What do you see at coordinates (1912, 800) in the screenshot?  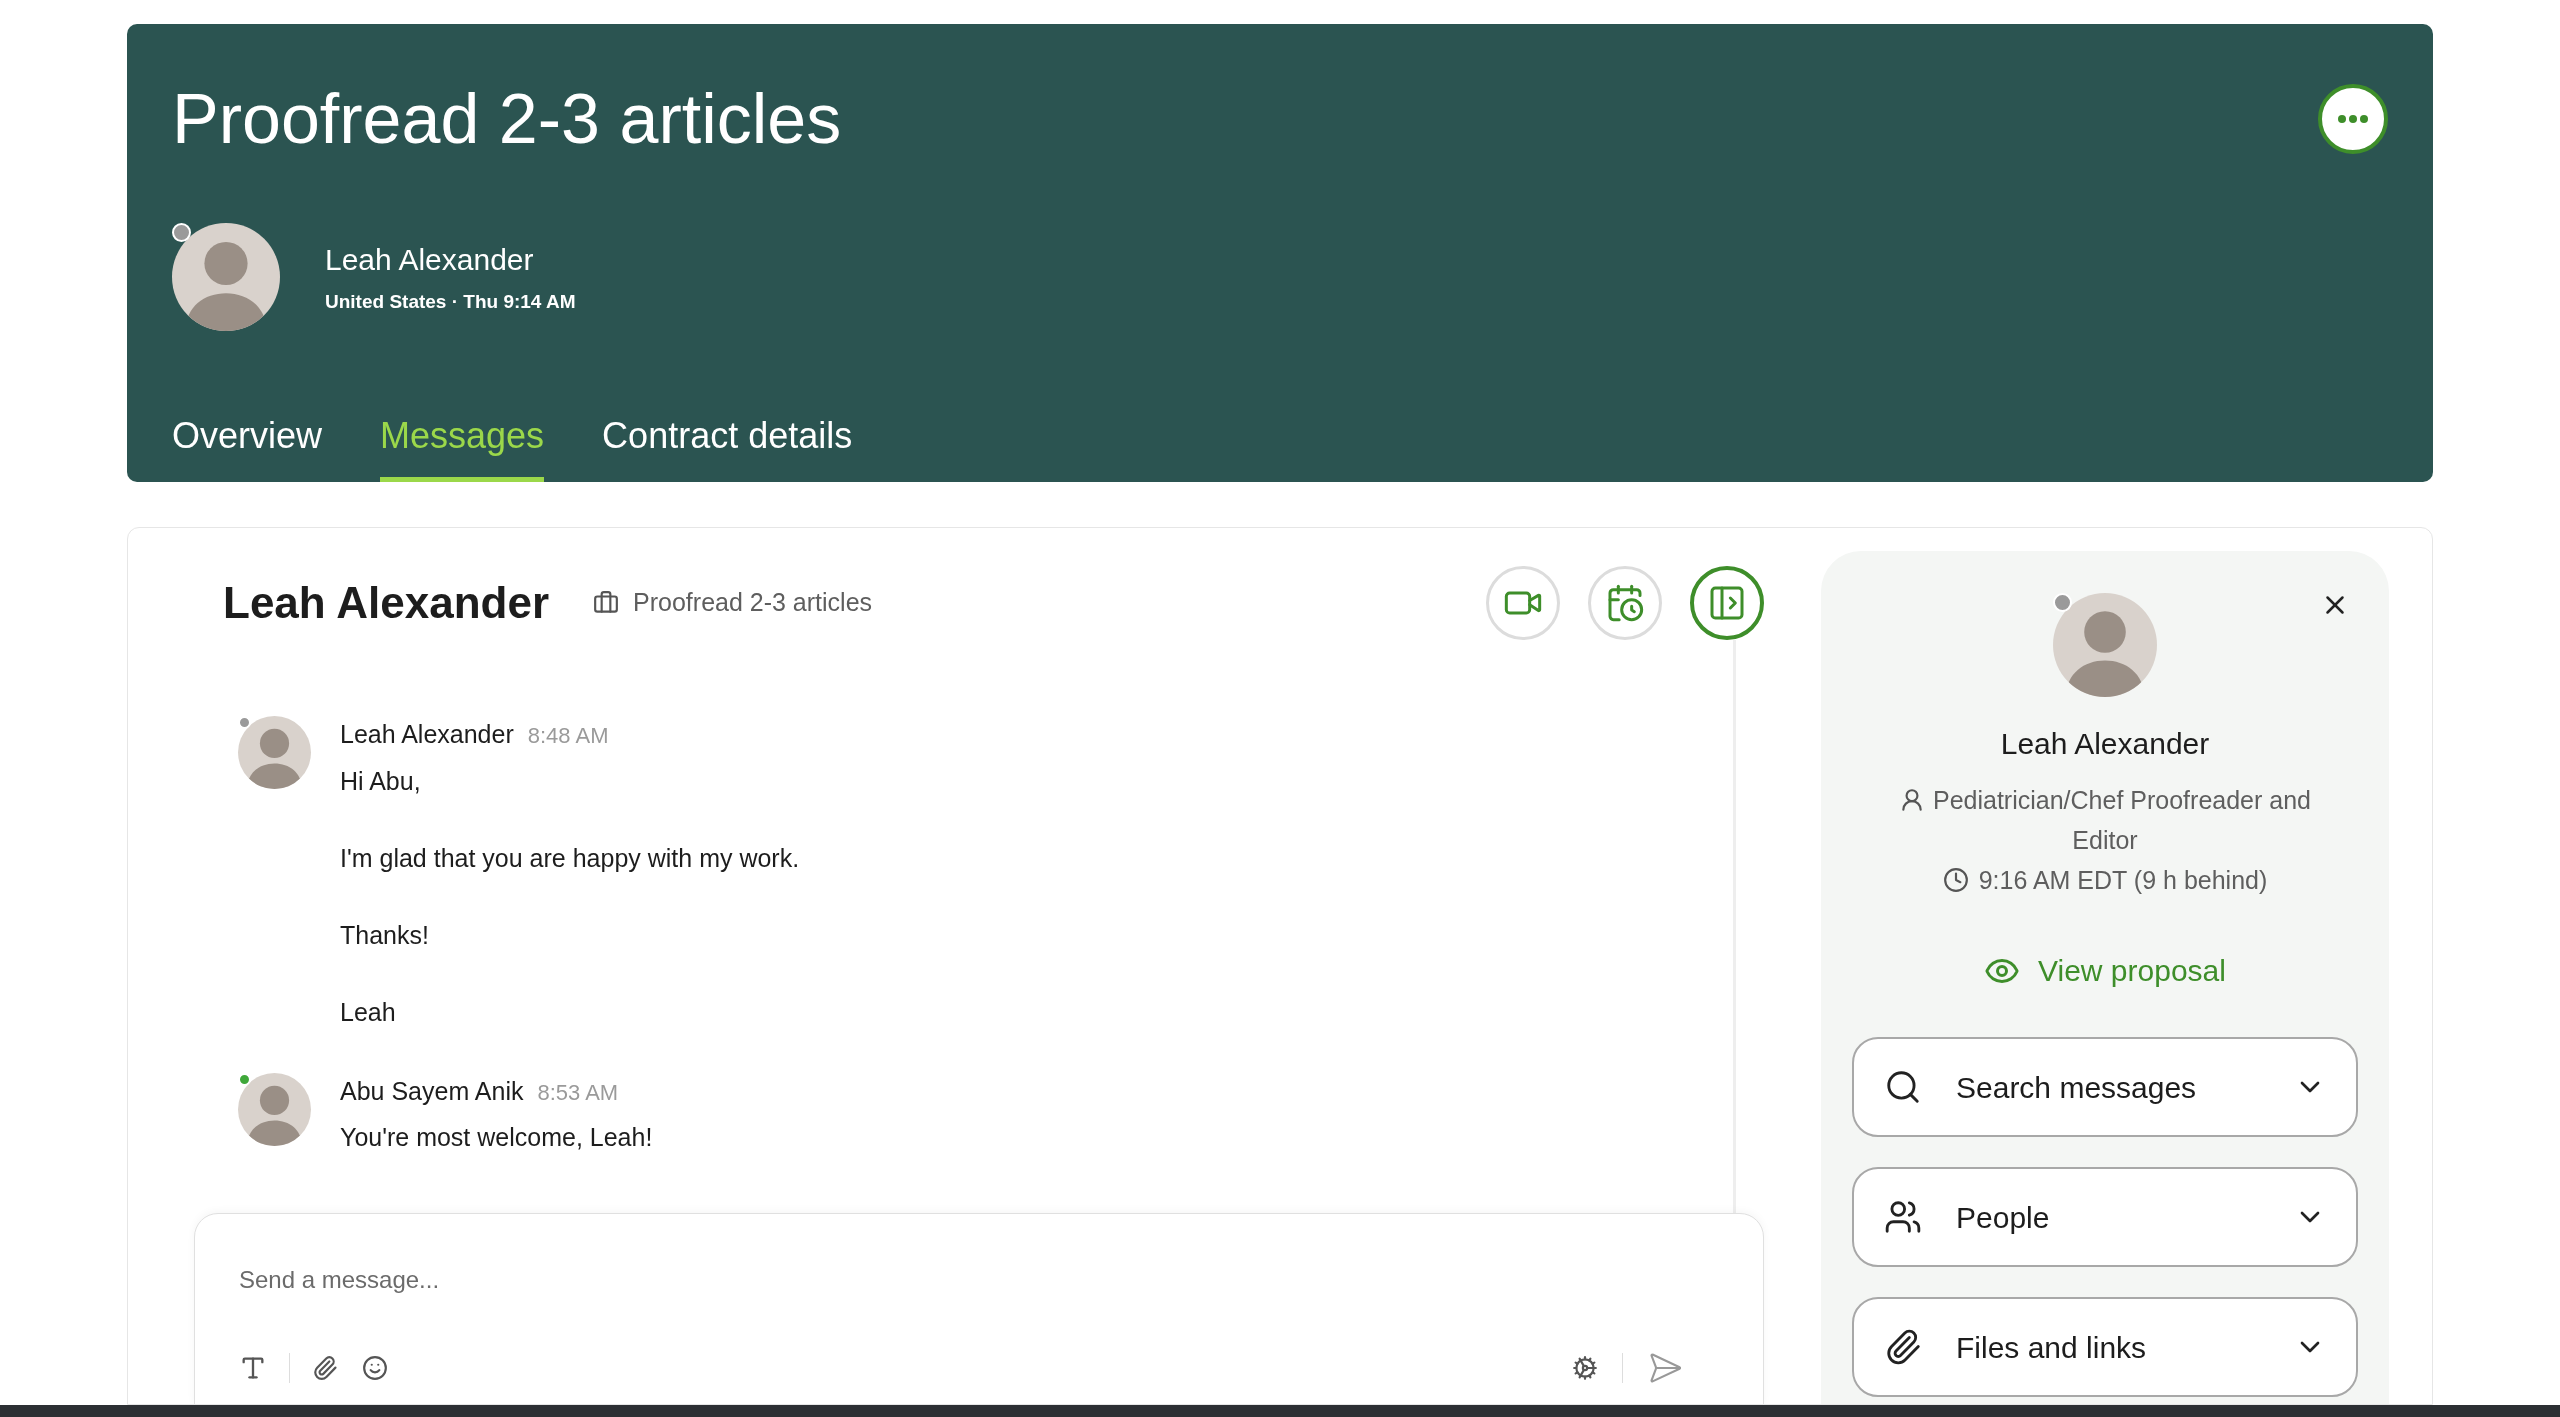 I see `person-icon` at bounding box center [1912, 800].